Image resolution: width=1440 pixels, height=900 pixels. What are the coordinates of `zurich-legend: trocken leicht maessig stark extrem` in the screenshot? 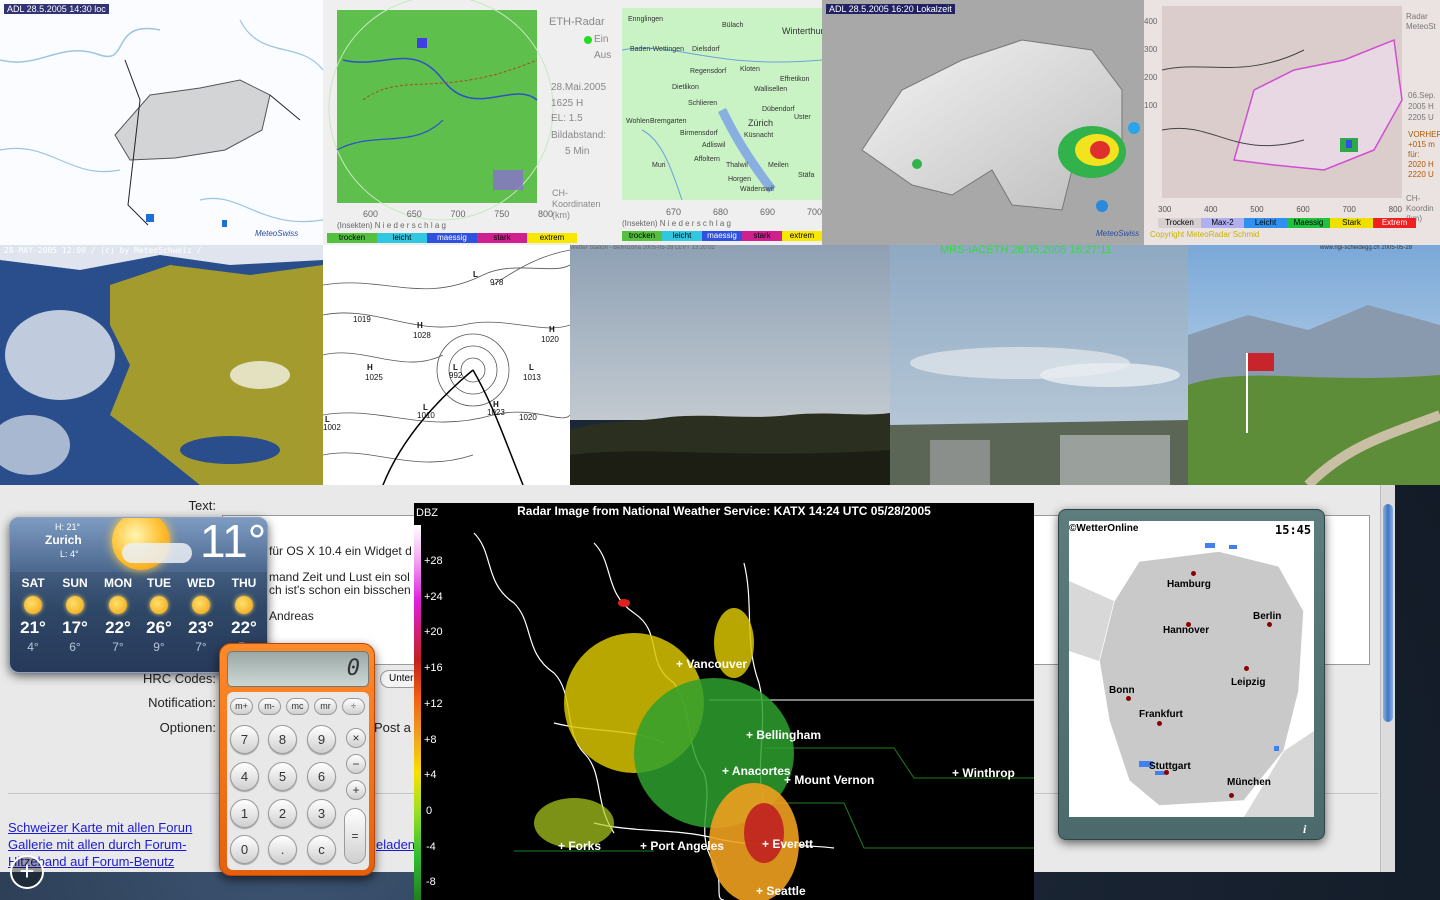 It's located at (722, 236).